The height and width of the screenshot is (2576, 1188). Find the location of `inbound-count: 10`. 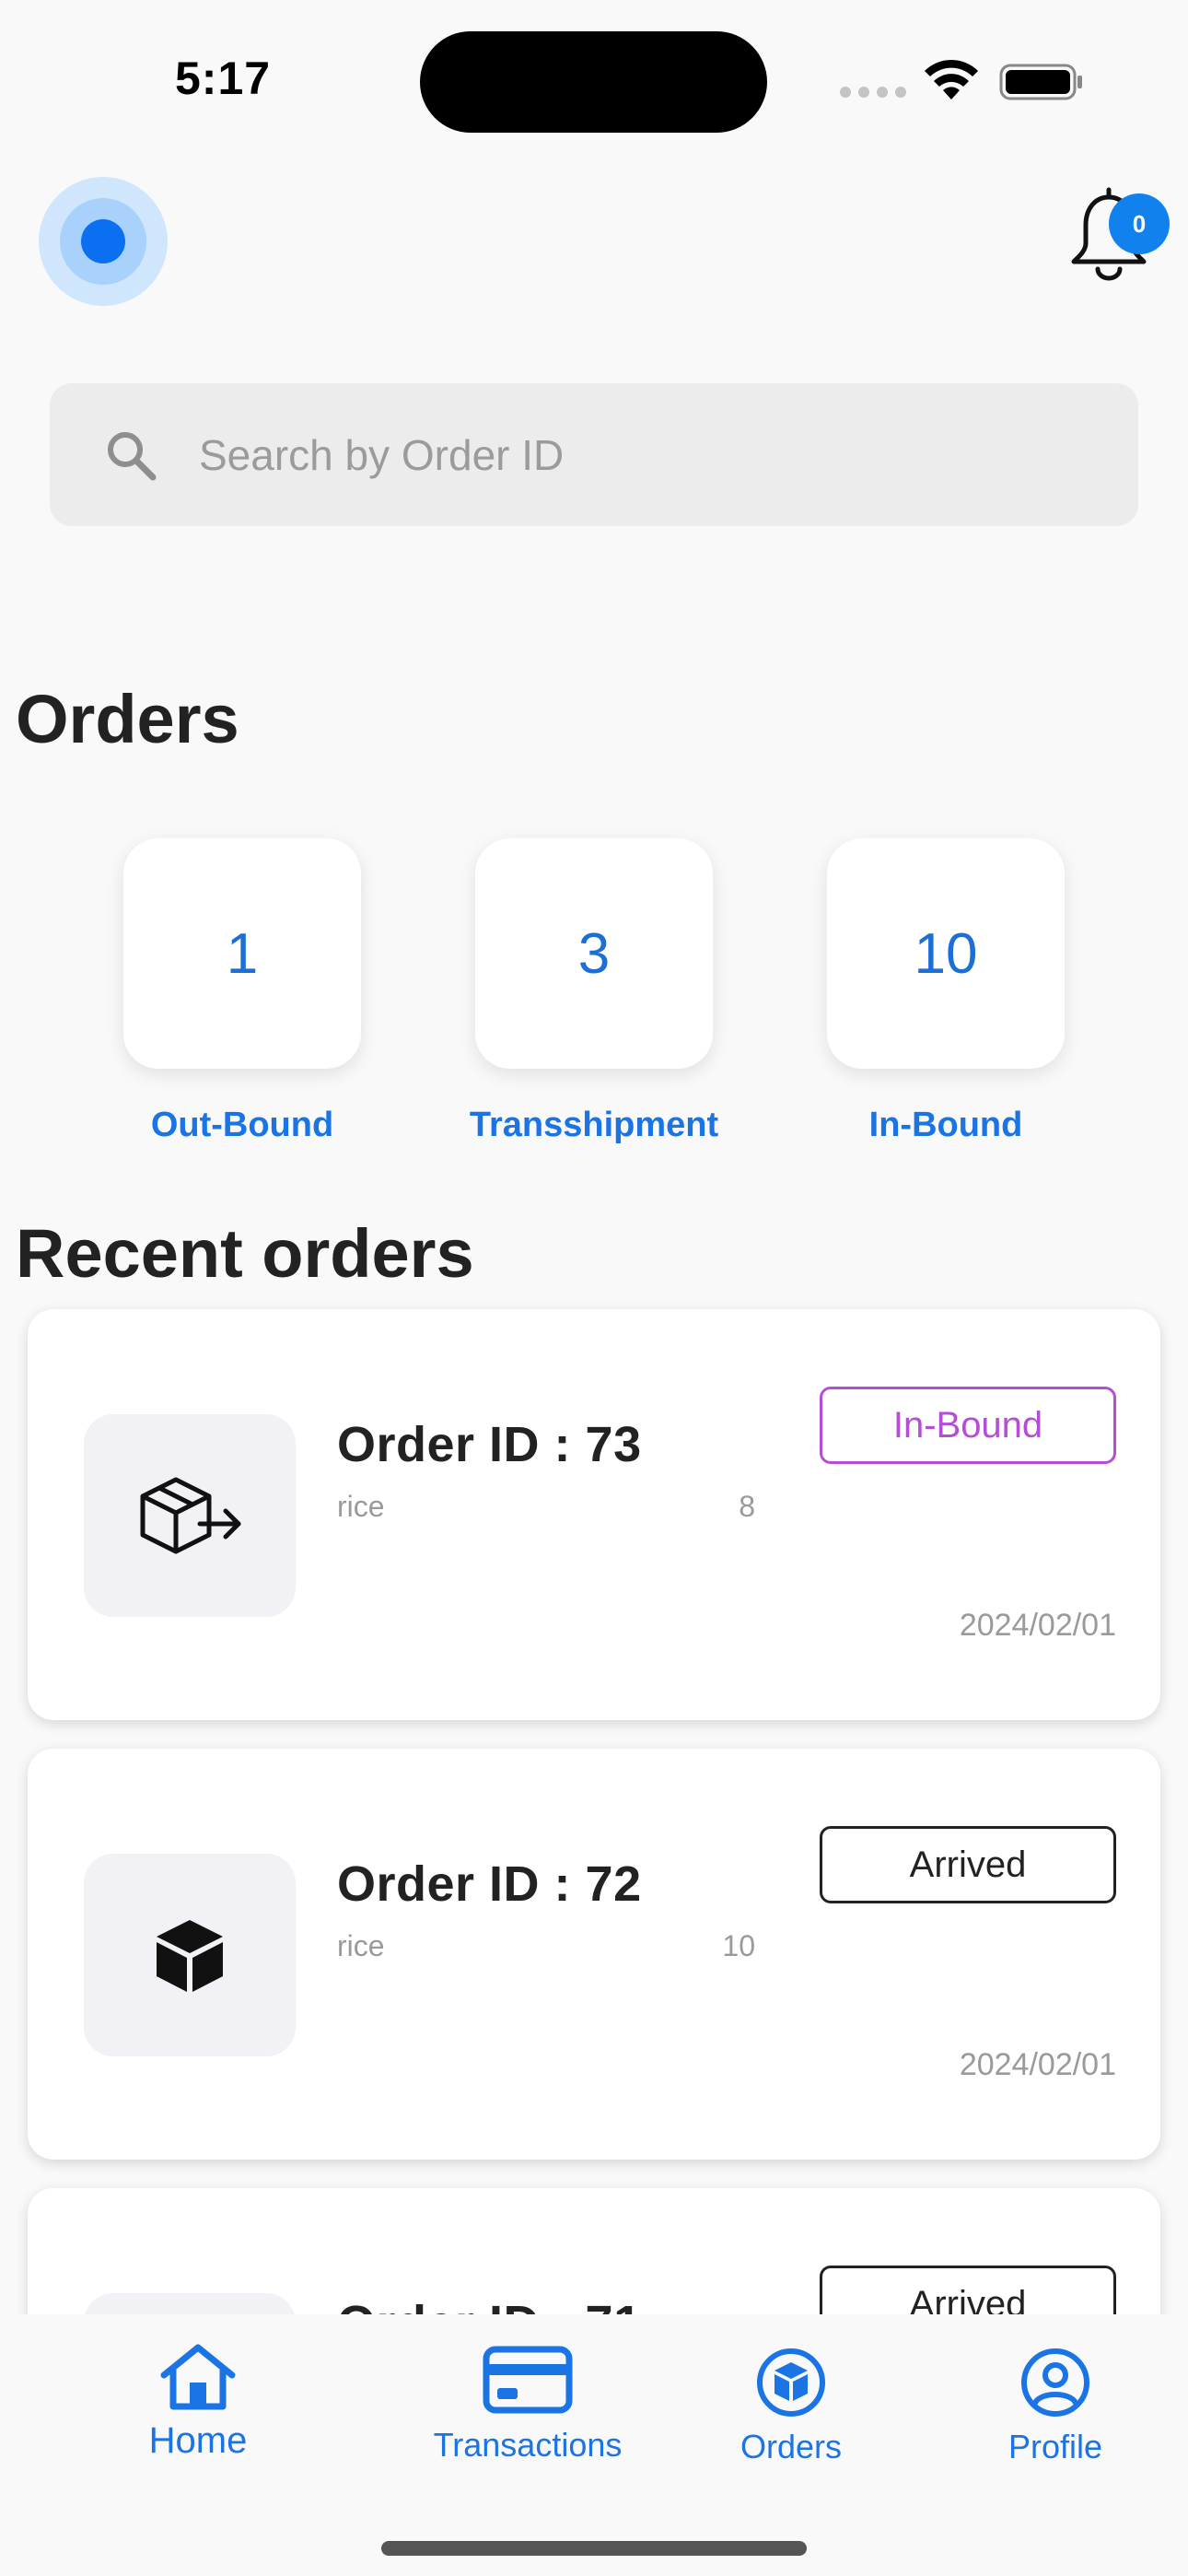

inbound-count: 10 is located at coordinates (946, 953).